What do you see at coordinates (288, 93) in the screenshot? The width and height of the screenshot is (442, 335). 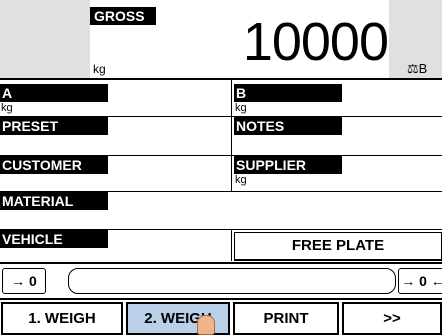 I see `field-b-label: B` at bounding box center [288, 93].